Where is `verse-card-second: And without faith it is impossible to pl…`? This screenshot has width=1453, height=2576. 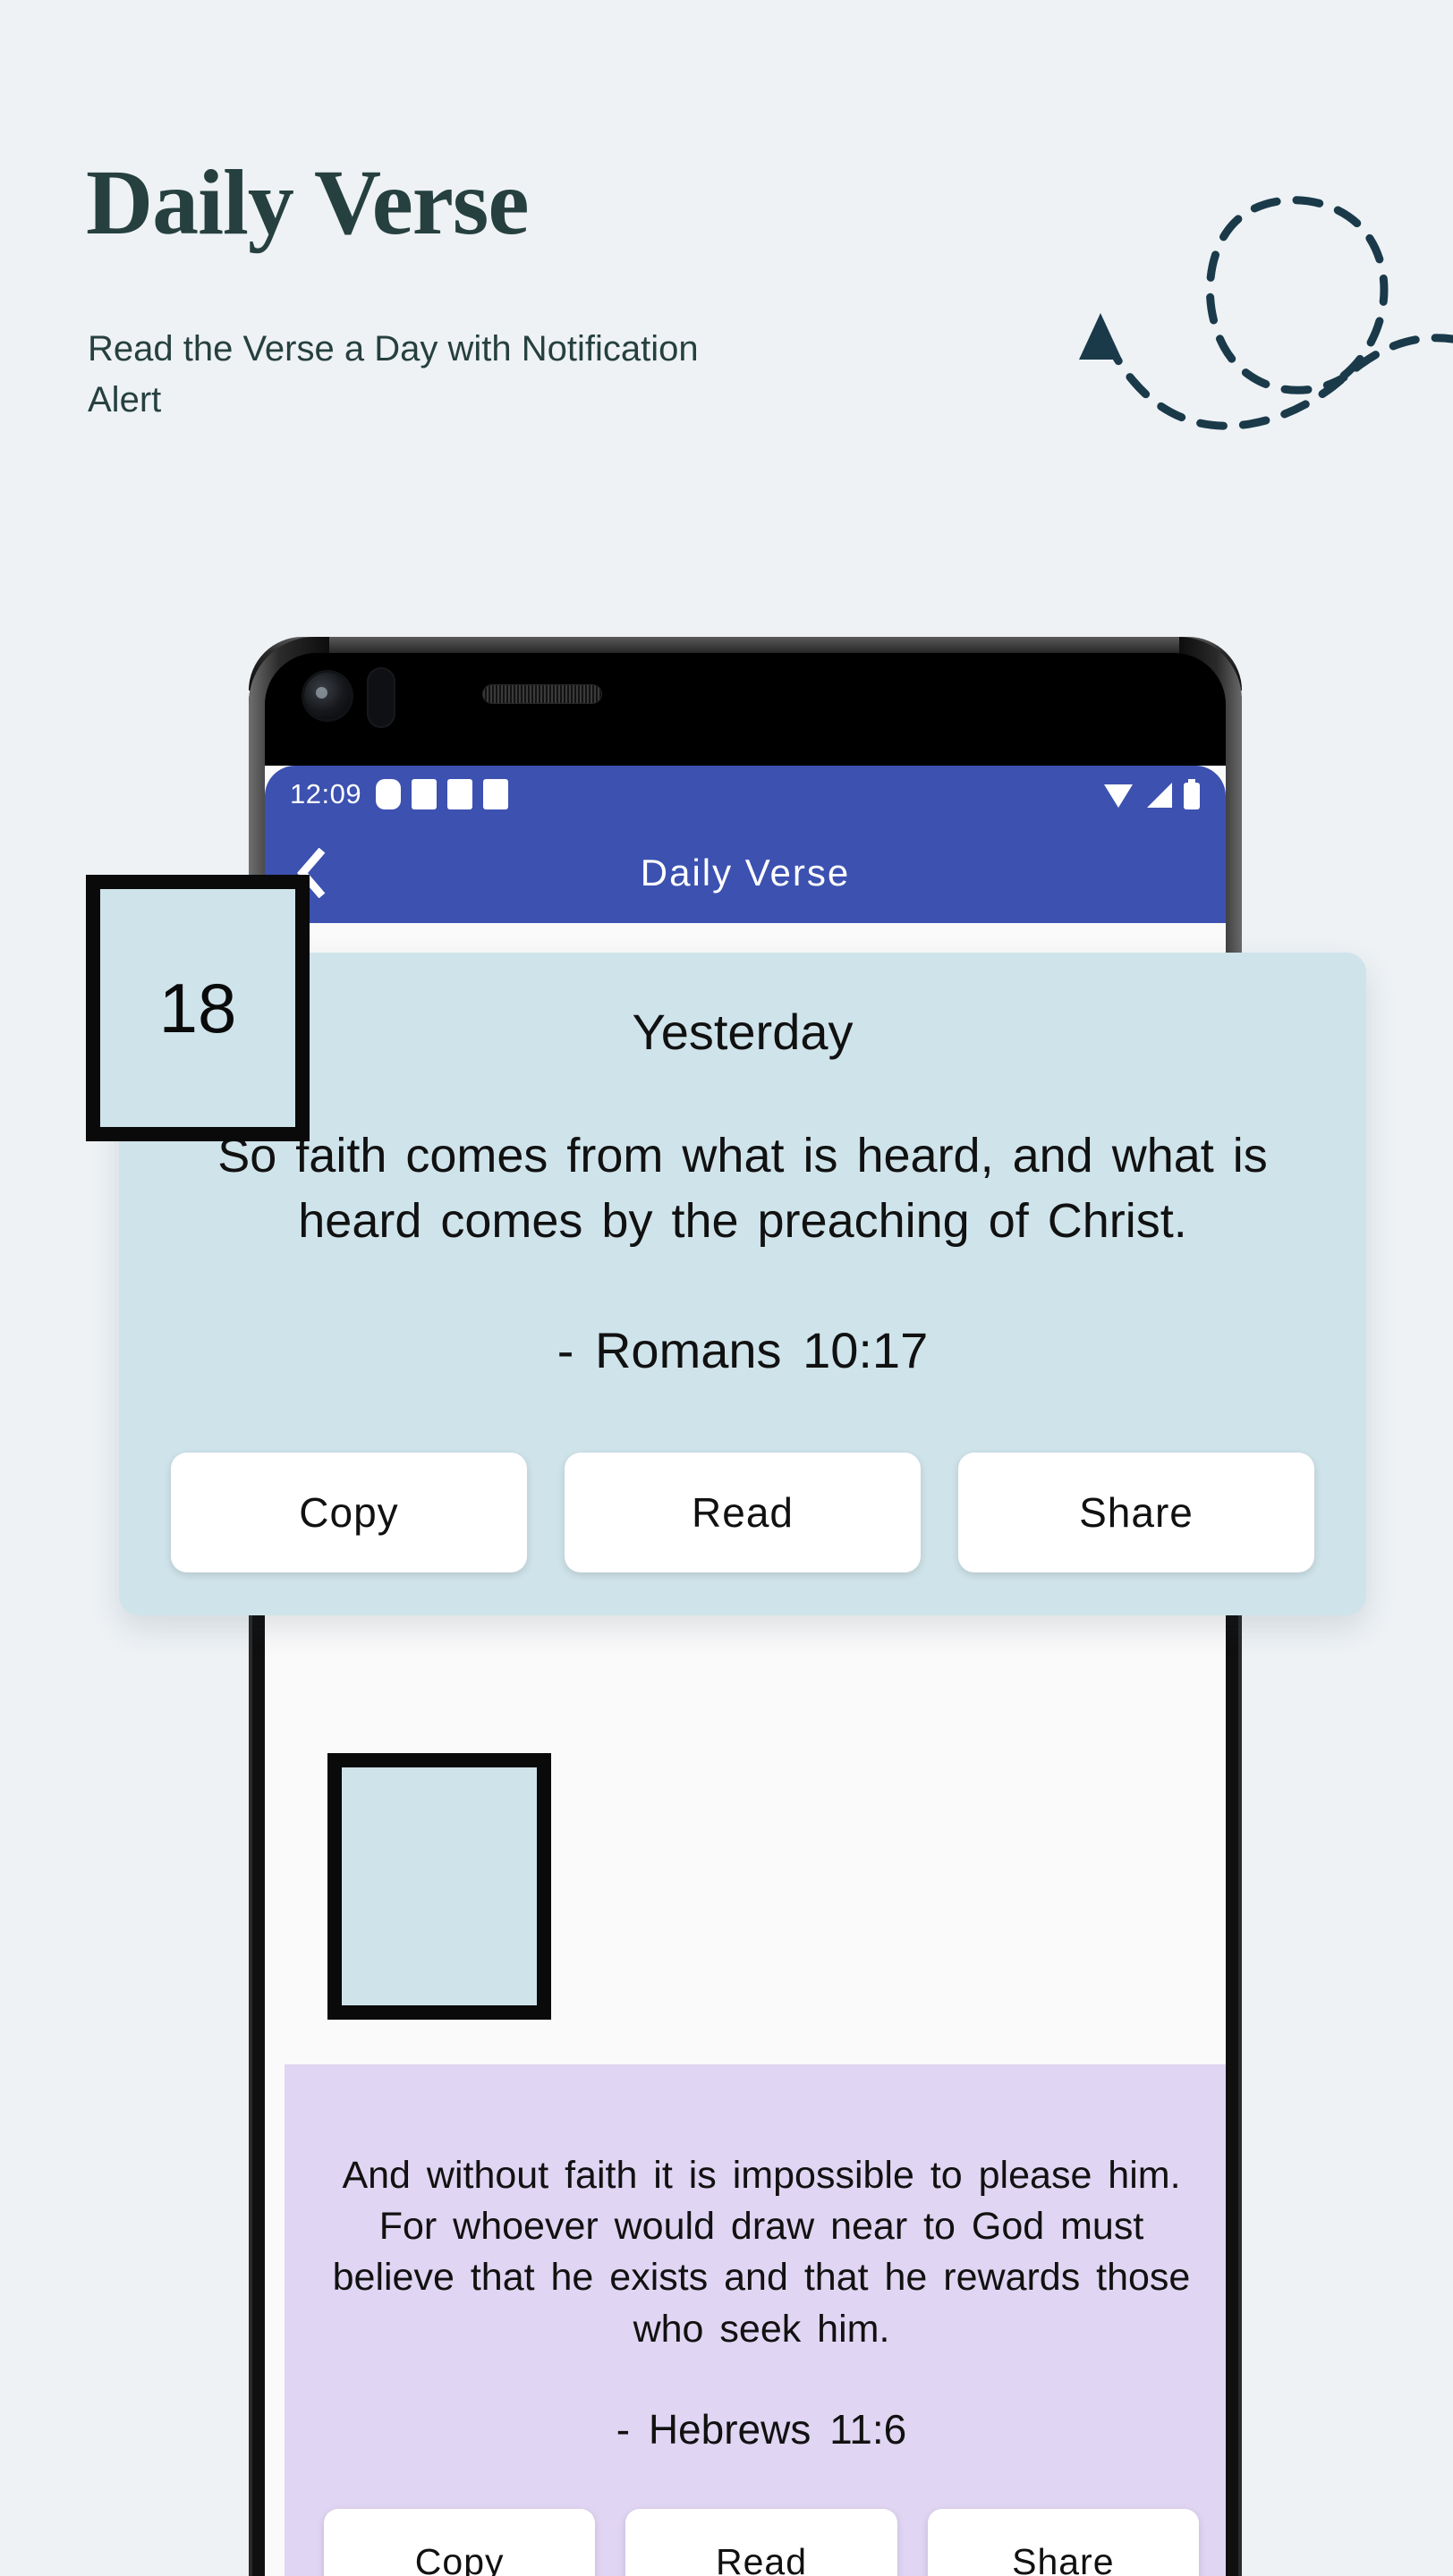
verse-card-second: And without faith it is impossible to pl… is located at coordinates (753, 2320).